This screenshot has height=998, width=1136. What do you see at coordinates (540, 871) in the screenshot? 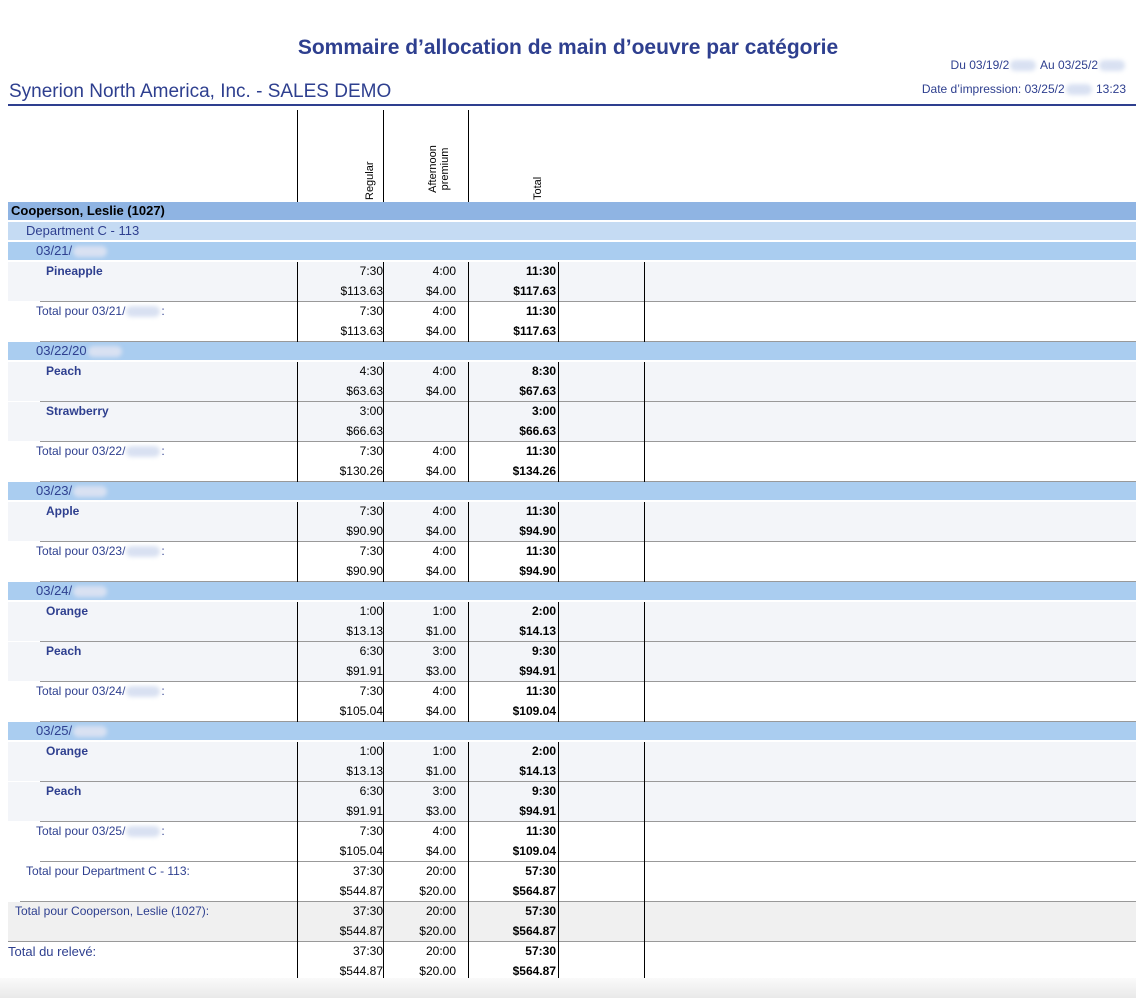
I see `department-total-row-hours-value: 57:30` at bounding box center [540, 871].